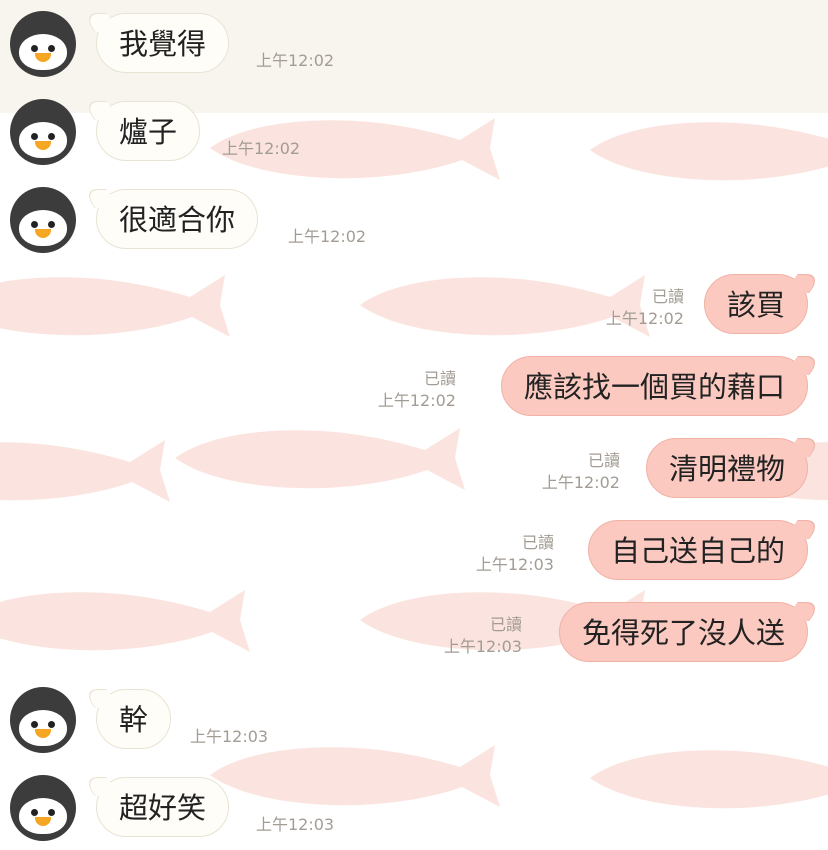  What do you see at coordinates (683, 632) in the screenshot?
I see `outgoing-message-bubble: 免得死了沒人送` at bounding box center [683, 632].